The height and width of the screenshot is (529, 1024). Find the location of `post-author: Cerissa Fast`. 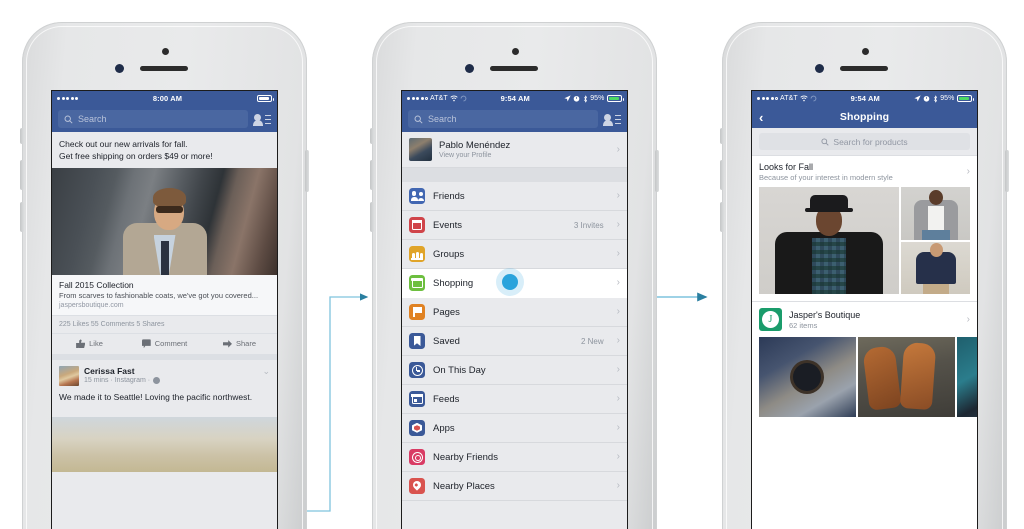

post-author: Cerissa Fast is located at coordinates (122, 371).